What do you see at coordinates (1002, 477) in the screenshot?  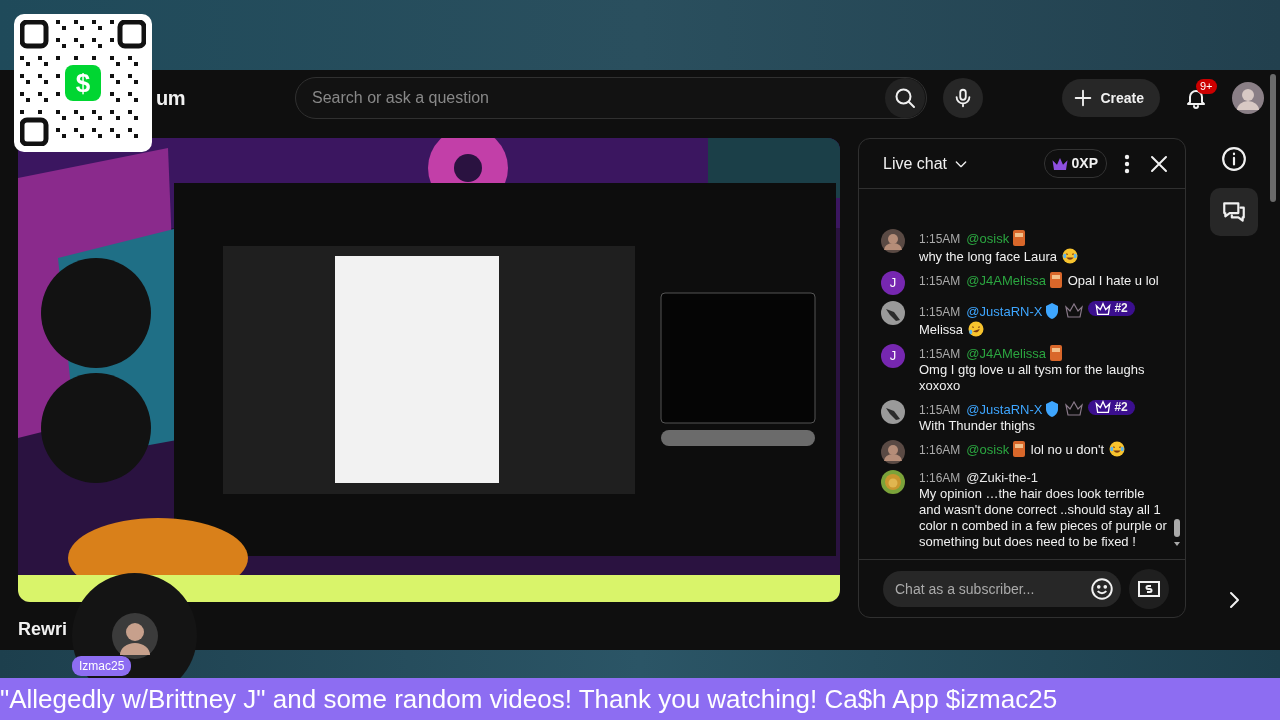 I see `author-name: @Zuki-the-1` at bounding box center [1002, 477].